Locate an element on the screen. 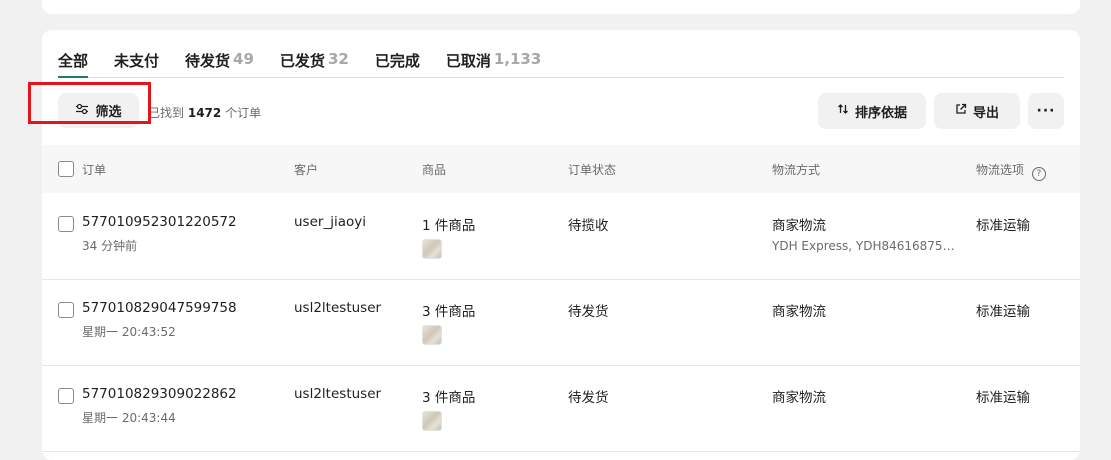 The width and height of the screenshot is (1111, 460). external-link-icon is located at coordinates (961, 111).